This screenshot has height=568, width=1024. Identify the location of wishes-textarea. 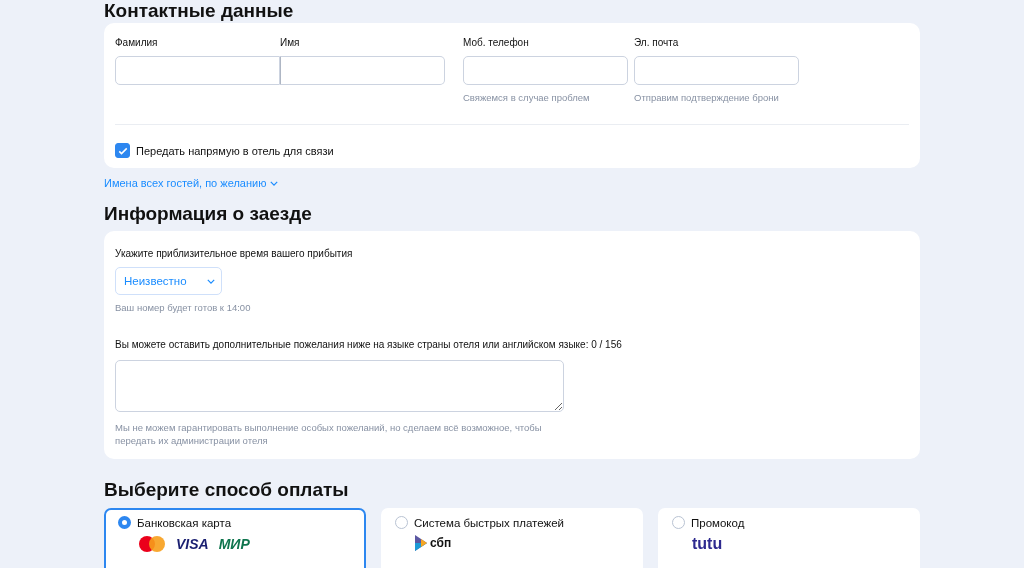
(339, 386).